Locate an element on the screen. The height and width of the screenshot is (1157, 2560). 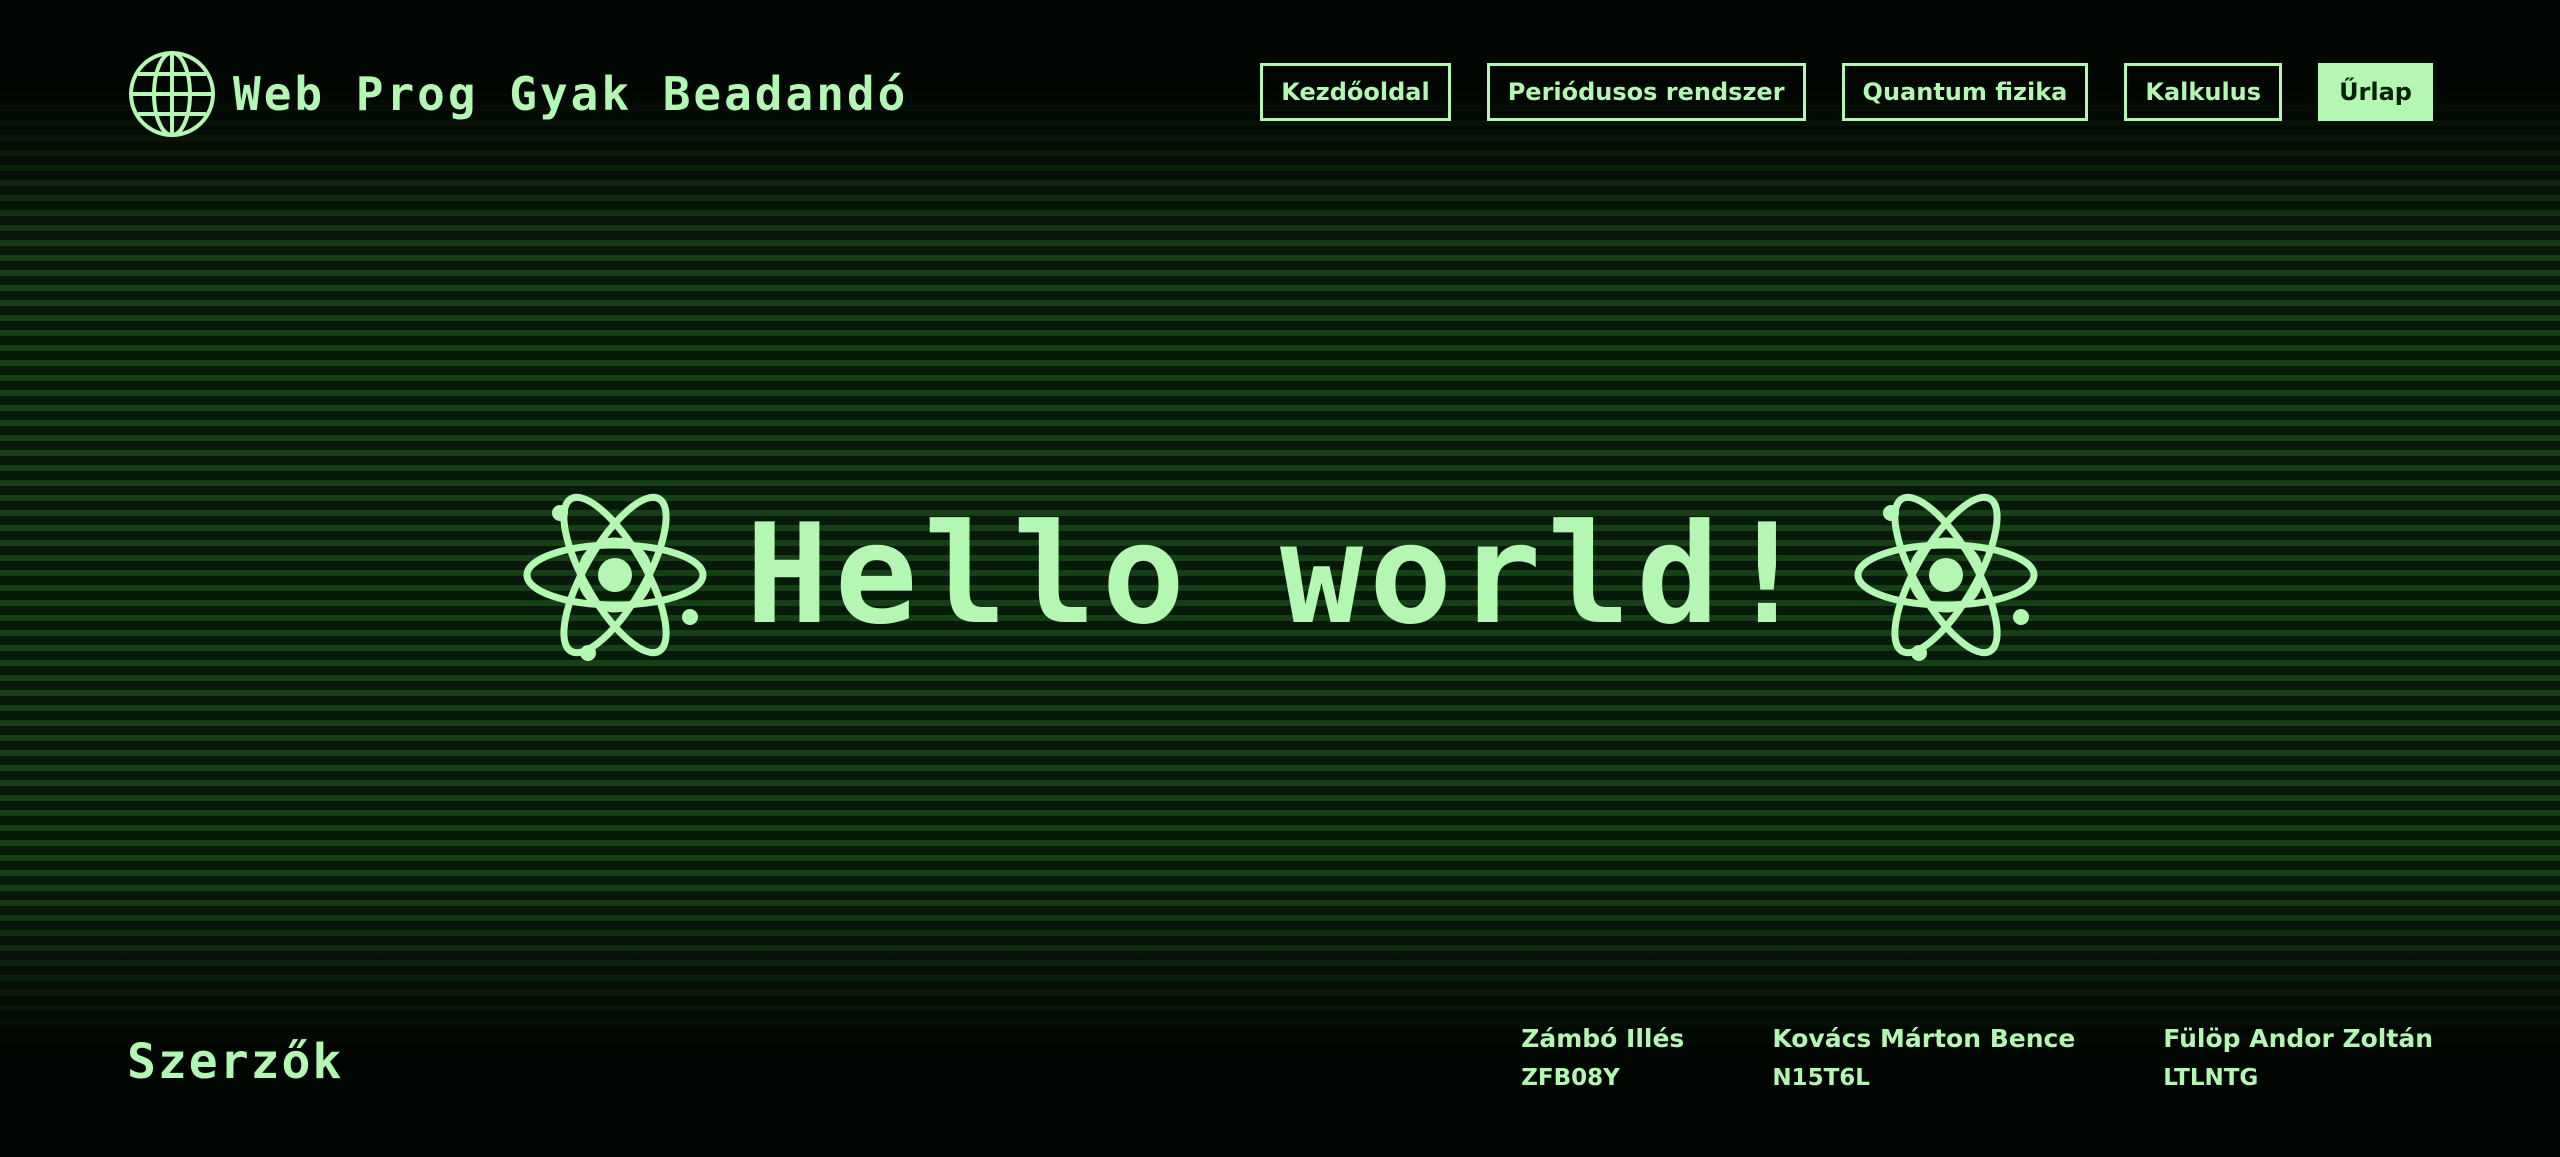
footer-title: Szerzők is located at coordinates (235, 1062).